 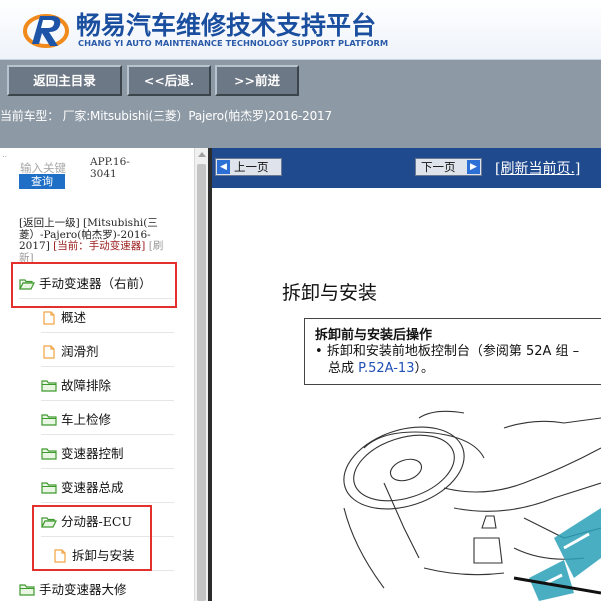 I want to click on next-page-label: 下一页, so click(x=438, y=167).